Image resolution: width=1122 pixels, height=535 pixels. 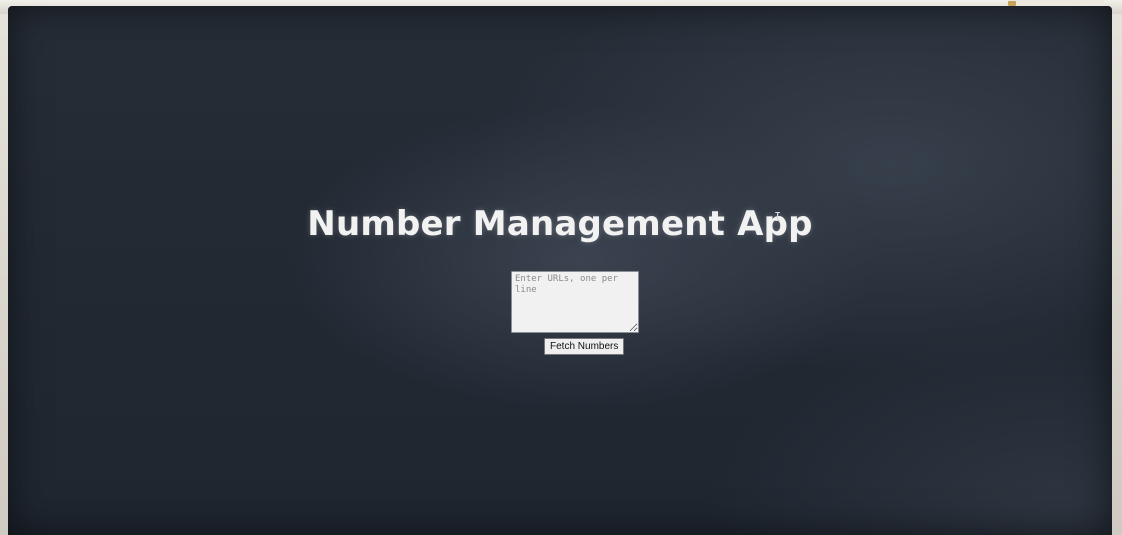 What do you see at coordinates (778, 217) in the screenshot?
I see `text-cursor-icon: I` at bounding box center [778, 217].